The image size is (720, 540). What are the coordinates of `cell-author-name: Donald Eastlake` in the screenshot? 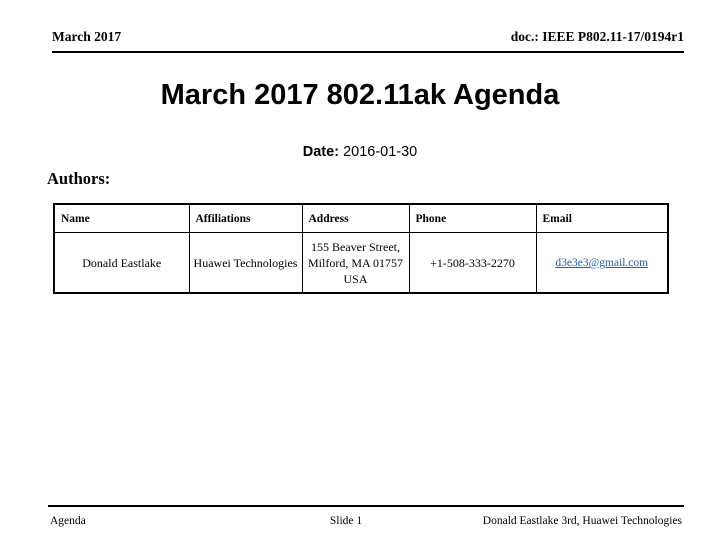 It's located at (121, 263).